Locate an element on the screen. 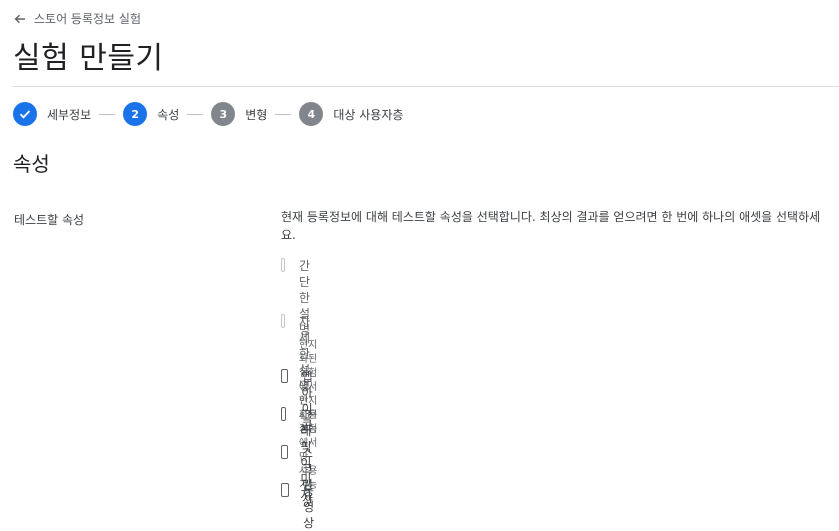 This screenshot has width=839, height=531. page-title: 실험 만들기 is located at coordinates (88, 58).